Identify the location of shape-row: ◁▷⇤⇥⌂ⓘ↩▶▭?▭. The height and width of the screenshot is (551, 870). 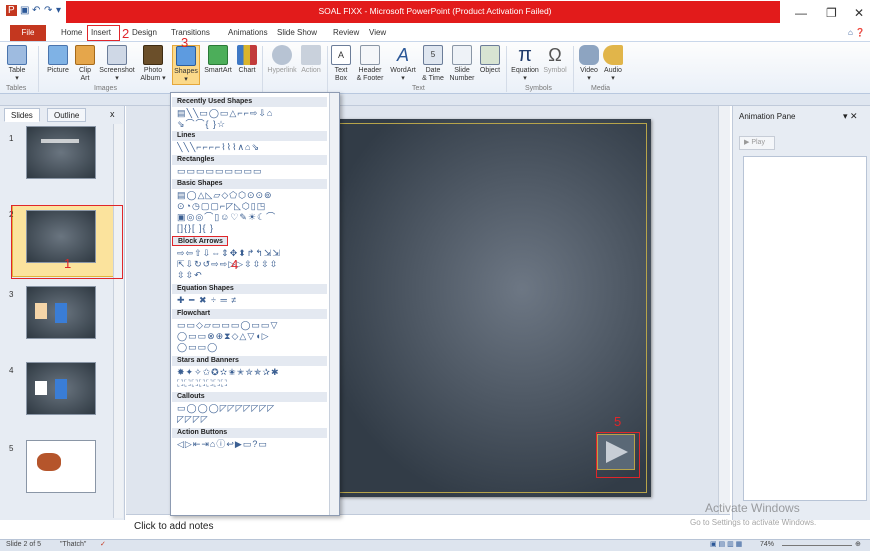
(252, 444).